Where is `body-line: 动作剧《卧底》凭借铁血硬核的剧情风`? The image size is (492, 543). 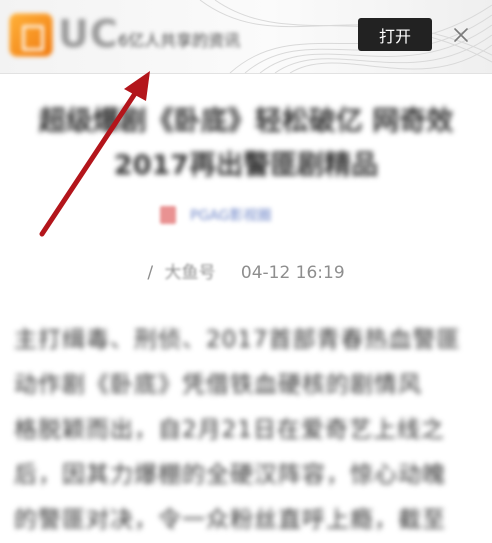
body-line: 动作剧《卧底》凭借铁血硬核的剧情风 is located at coordinates (218, 385).